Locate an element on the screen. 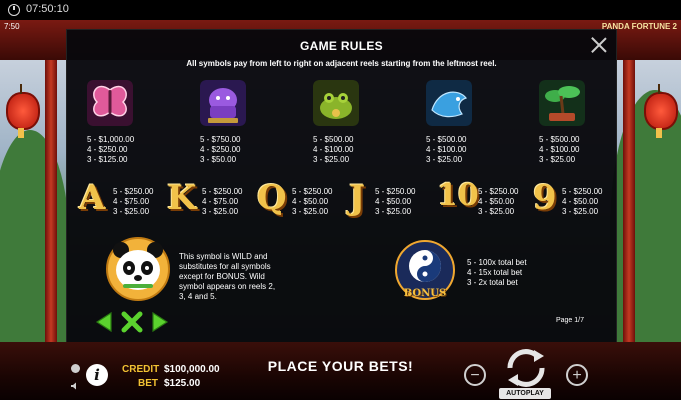 The image size is (681, 400). spin-button is located at coordinates (526, 368).